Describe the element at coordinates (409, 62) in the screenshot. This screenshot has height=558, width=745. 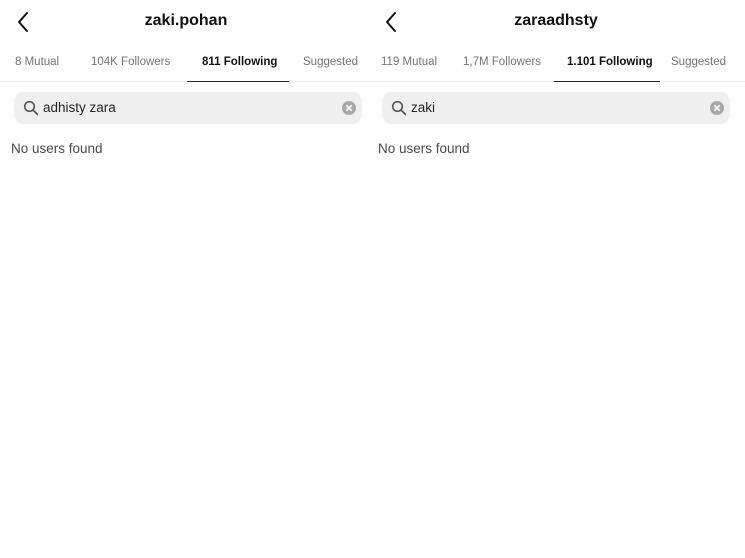
I see `tab-mutual: 119 Mutual` at that location.